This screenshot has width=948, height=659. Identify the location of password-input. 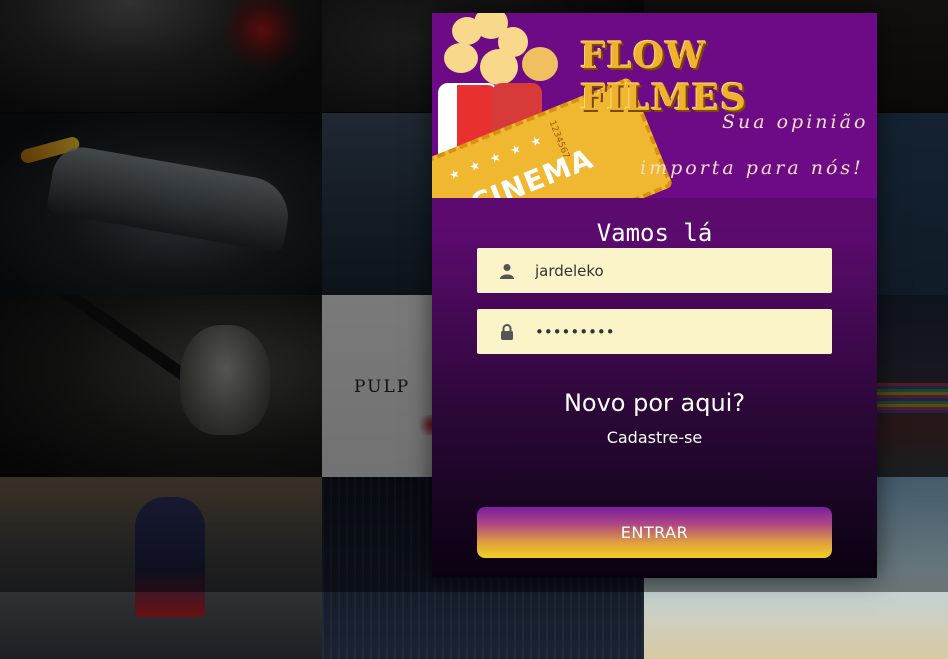
(665, 331).